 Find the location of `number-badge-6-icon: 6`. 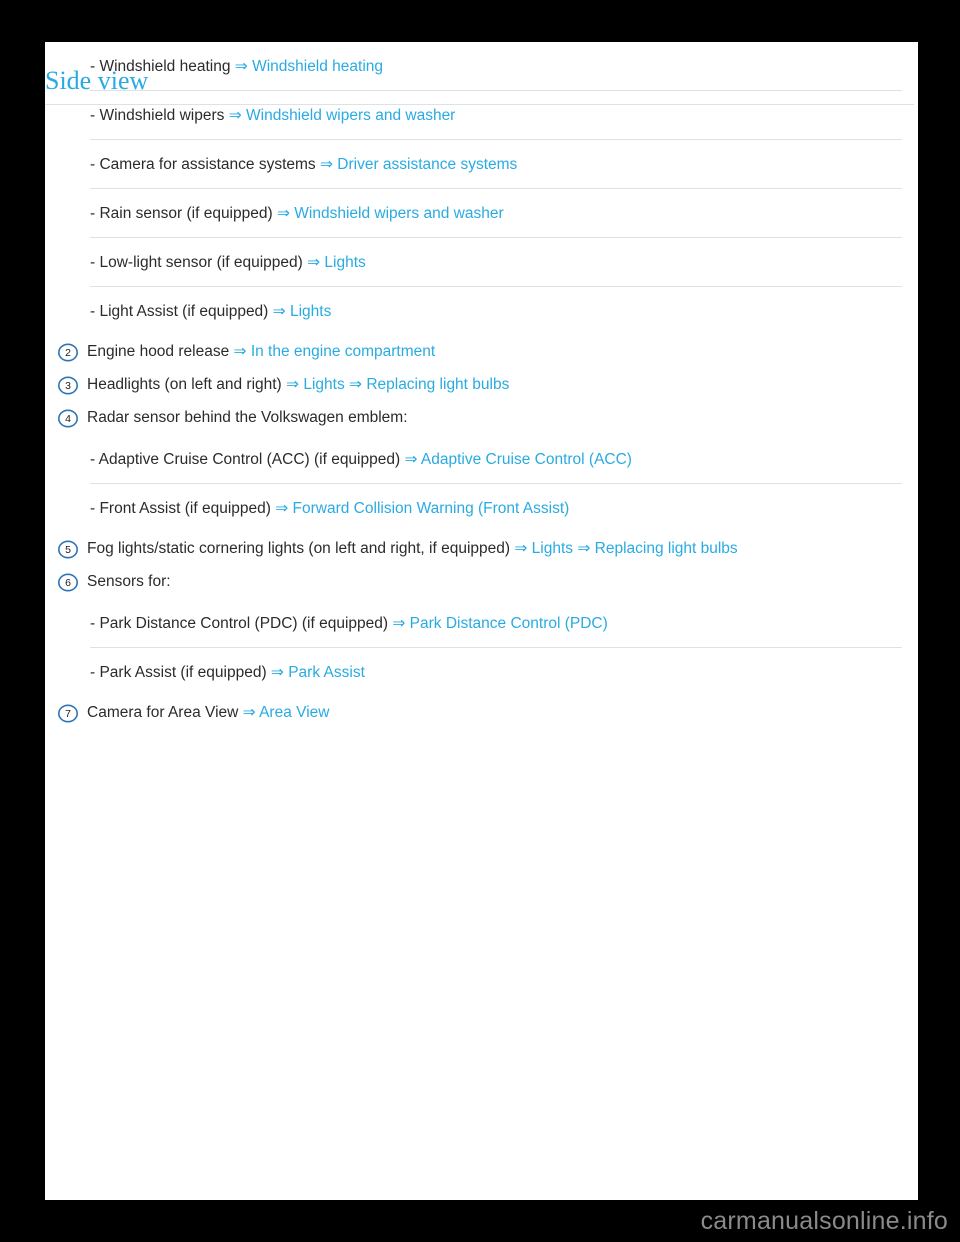

number-badge-6-icon: 6 is located at coordinates (68, 582).